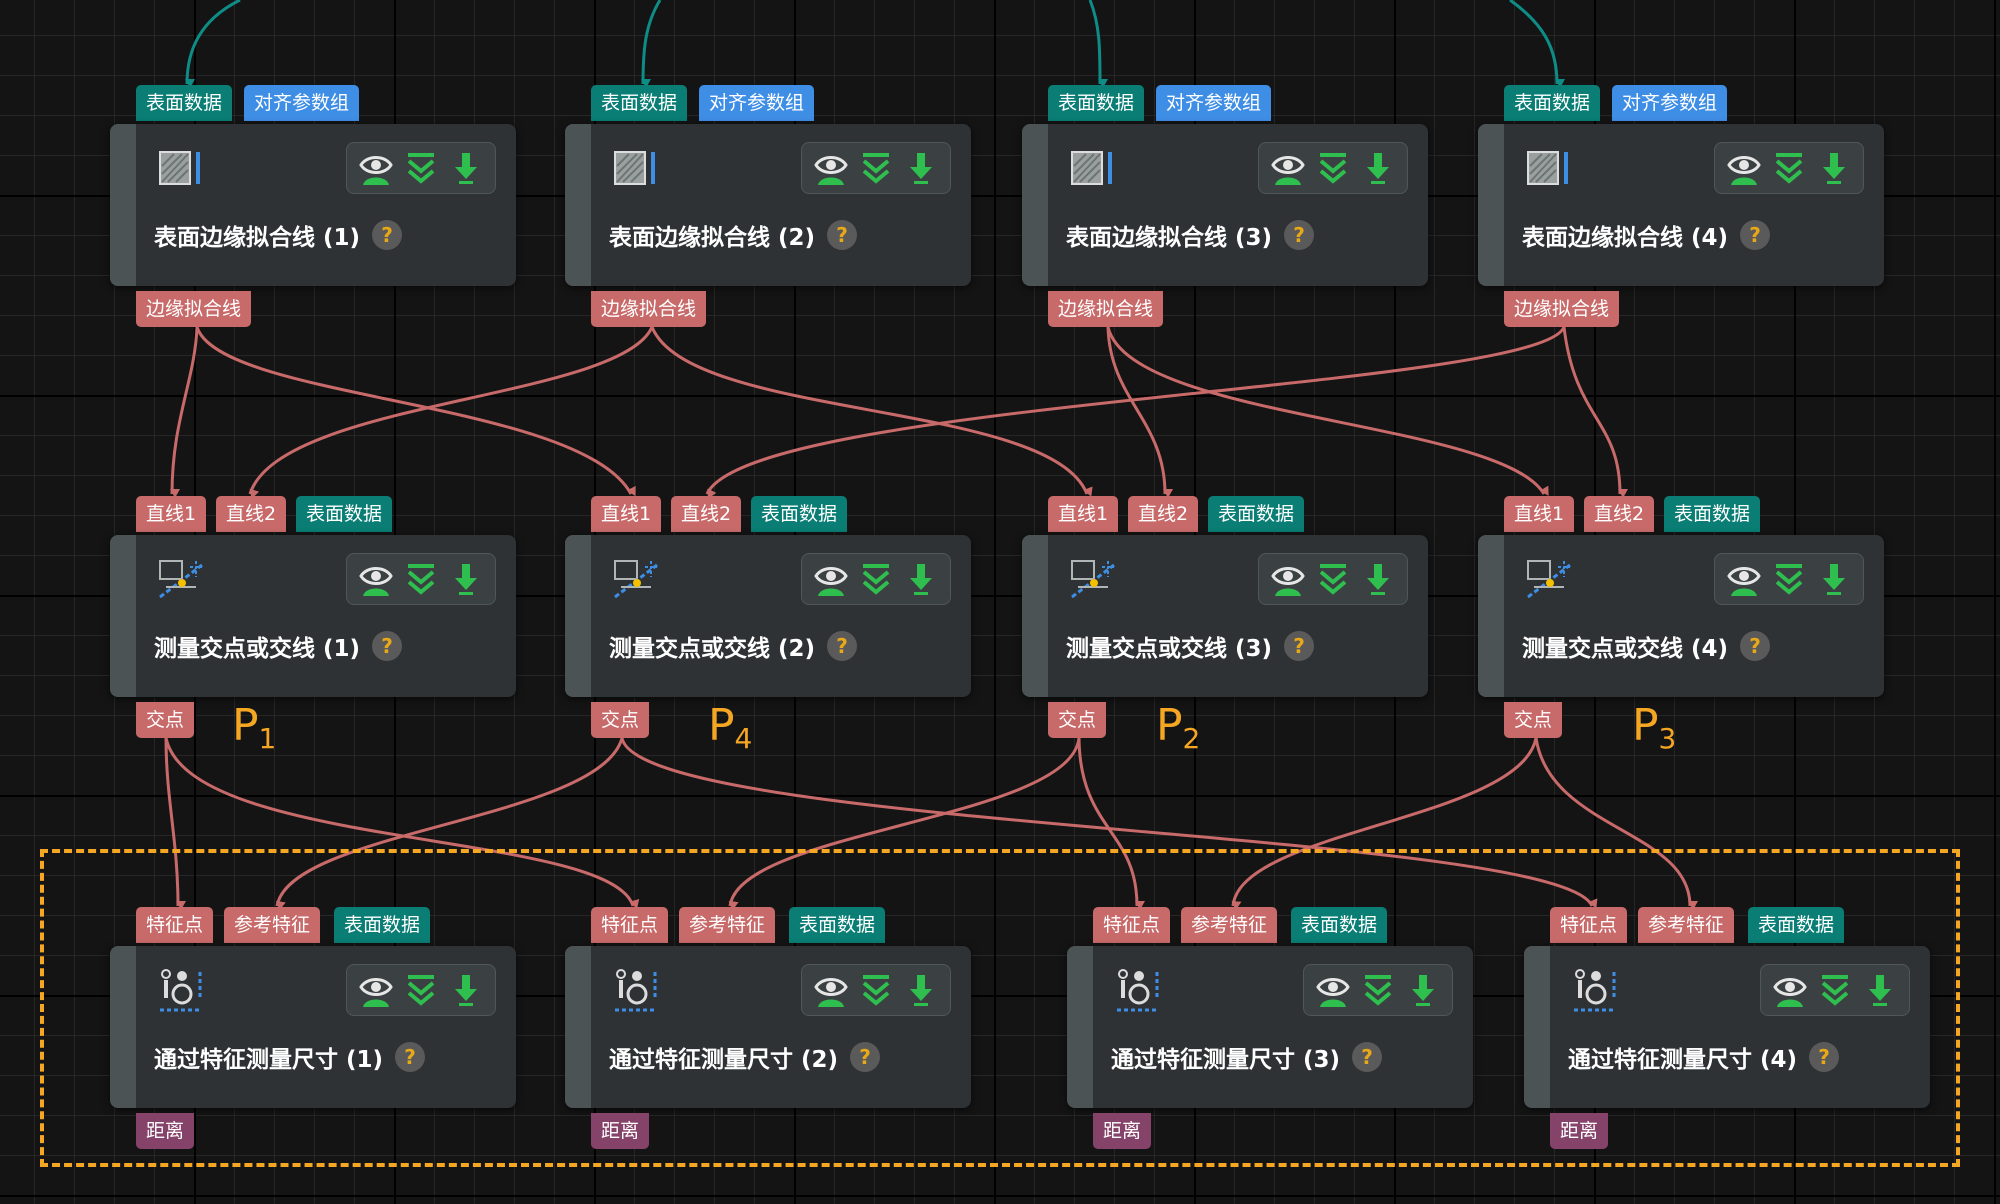 The width and height of the screenshot is (2000, 1204). What do you see at coordinates (1654, 727) in the screenshot?
I see `point-label-p3: P3` at bounding box center [1654, 727].